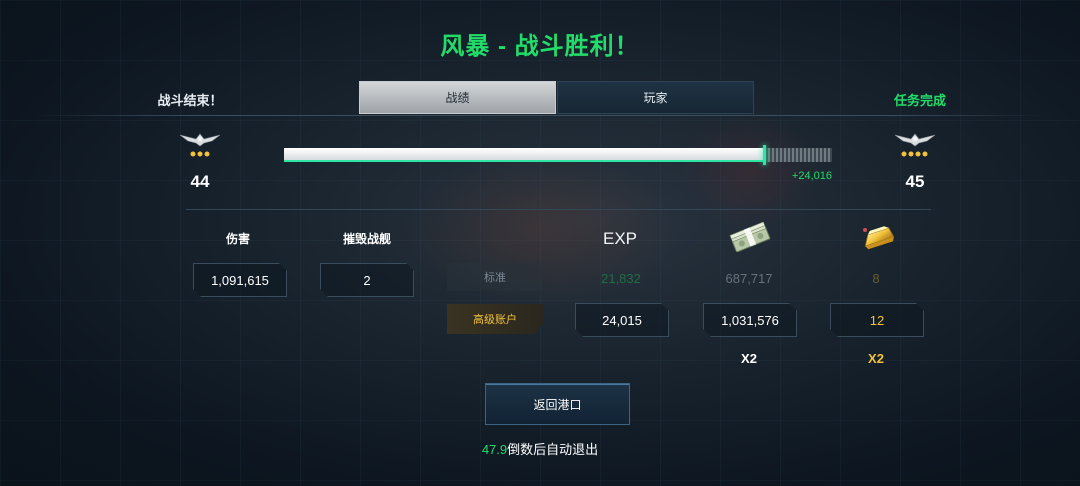  What do you see at coordinates (524, 155) in the screenshot?
I see `exp-progress-fill` at bounding box center [524, 155].